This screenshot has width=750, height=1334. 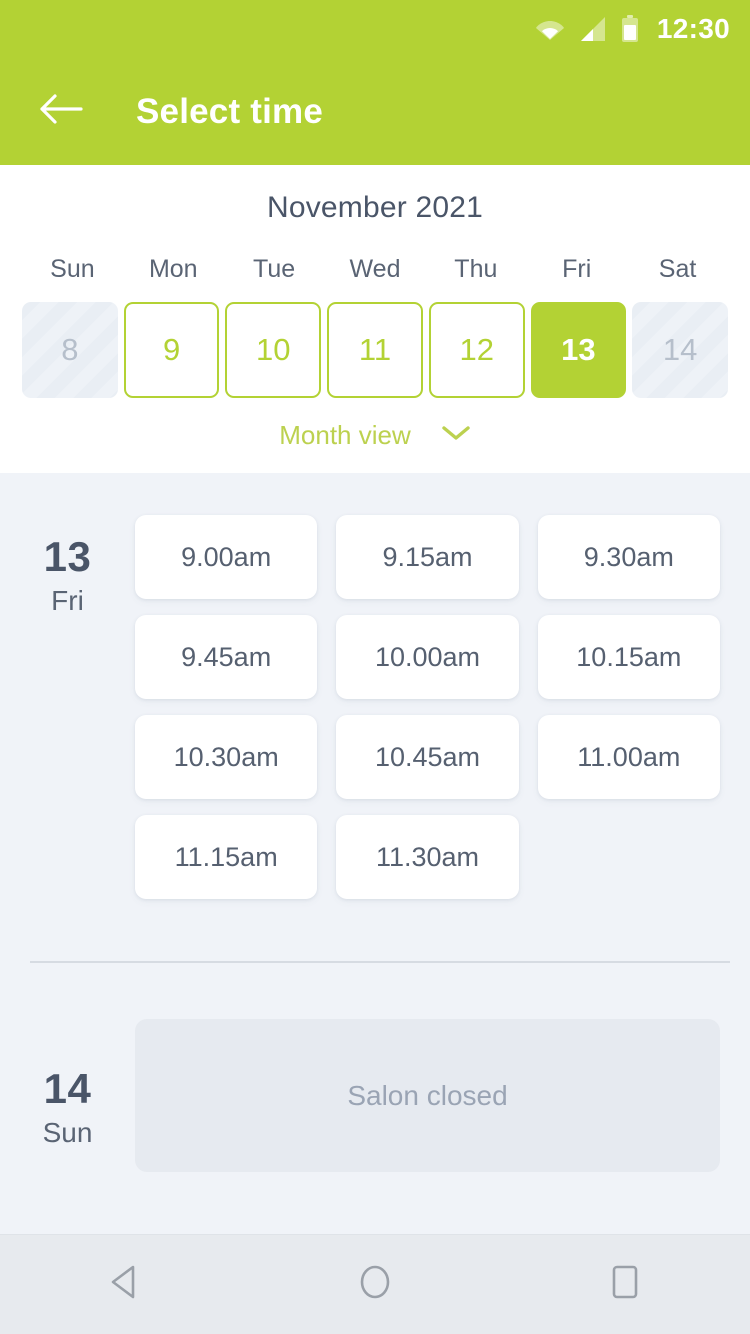 I want to click on arrow-left-icon, so click(x=61, y=111).